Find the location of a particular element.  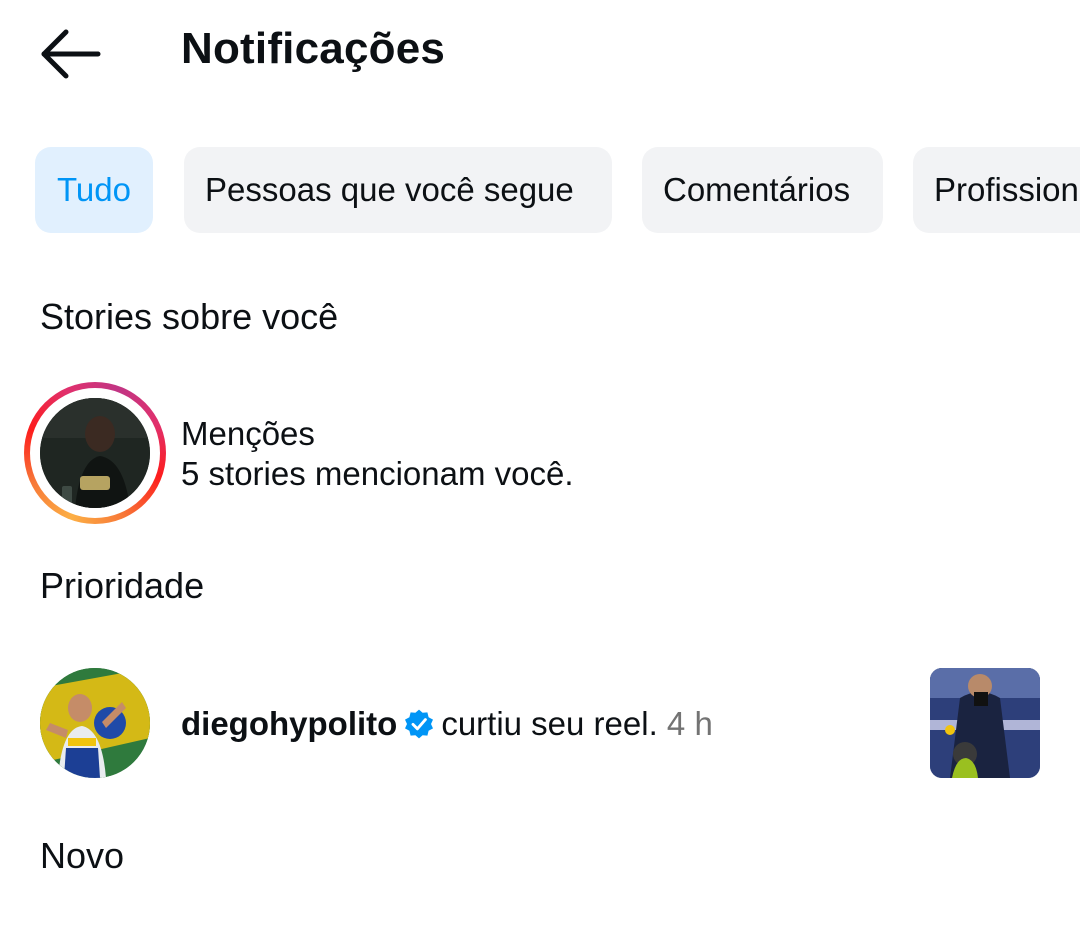

arrow-left-icon is located at coordinates (71, 54).